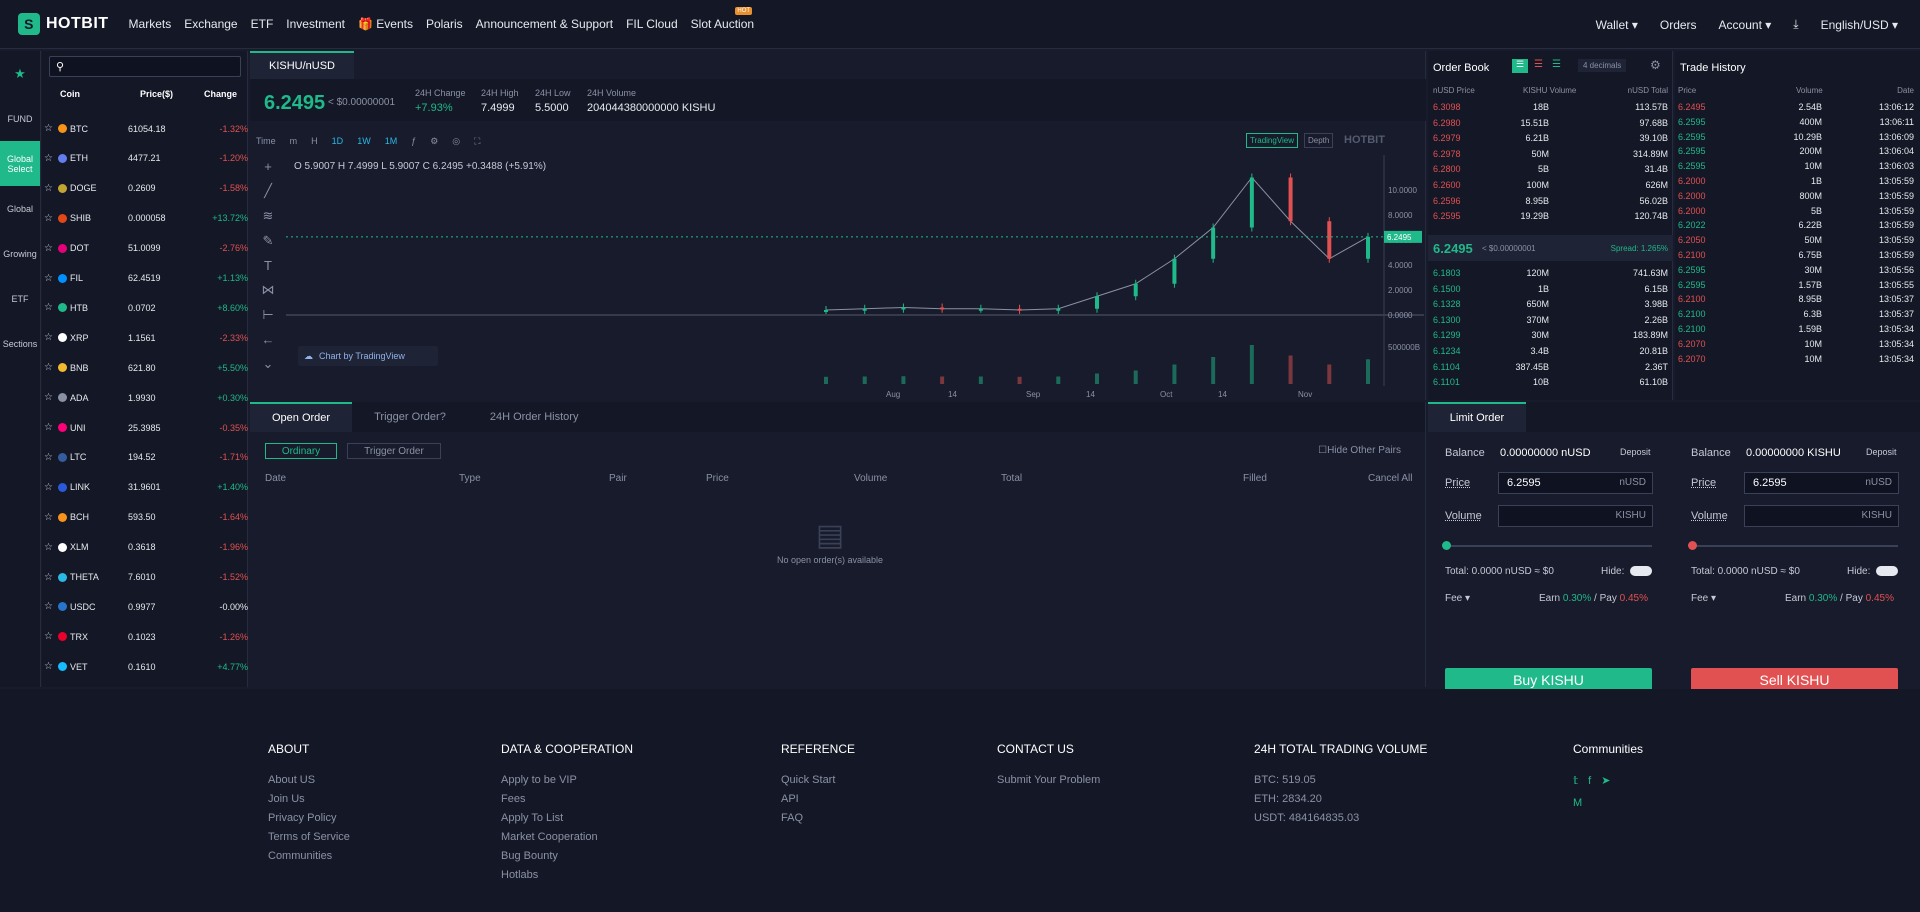  What do you see at coordinates (1446, 545) in the screenshot?
I see `buy-slider-handle` at bounding box center [1446, 545].